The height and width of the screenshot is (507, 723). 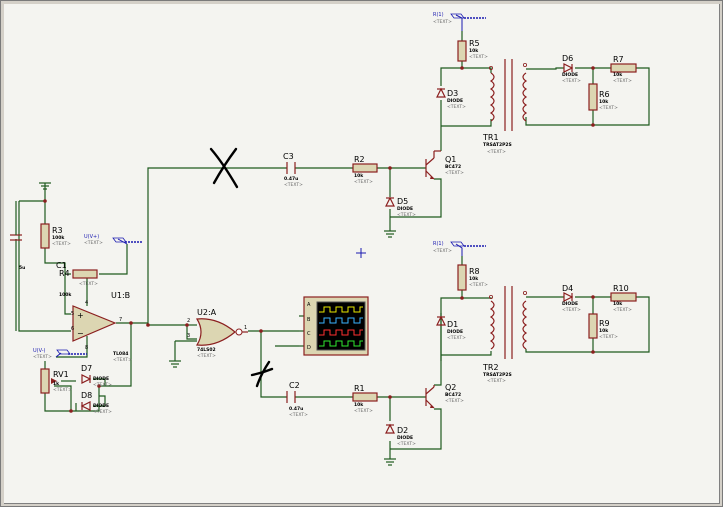 What do you see at coordinates (621, 288) in the screenshot?
I see `svg-text: R10` at bounding box center [621, 288].